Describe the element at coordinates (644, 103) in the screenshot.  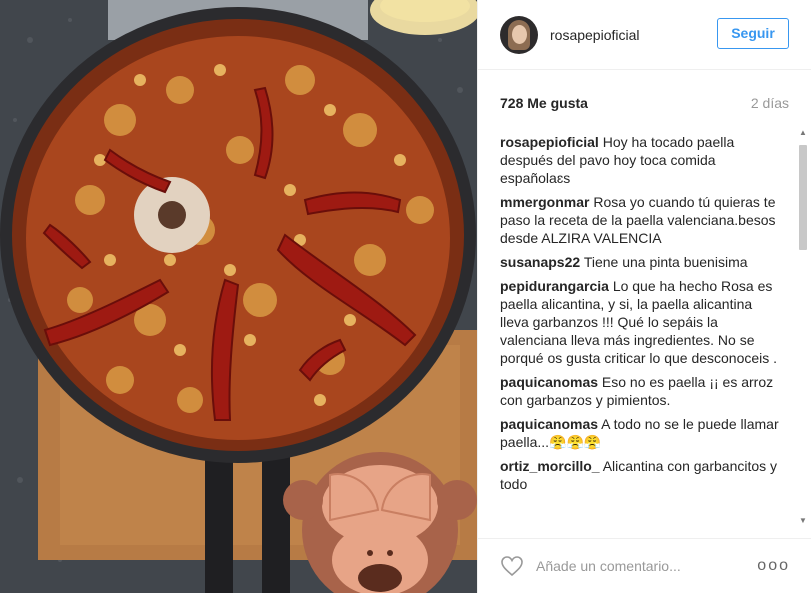
I see `post-meta: 728 Me gusta 2 días` at that location.